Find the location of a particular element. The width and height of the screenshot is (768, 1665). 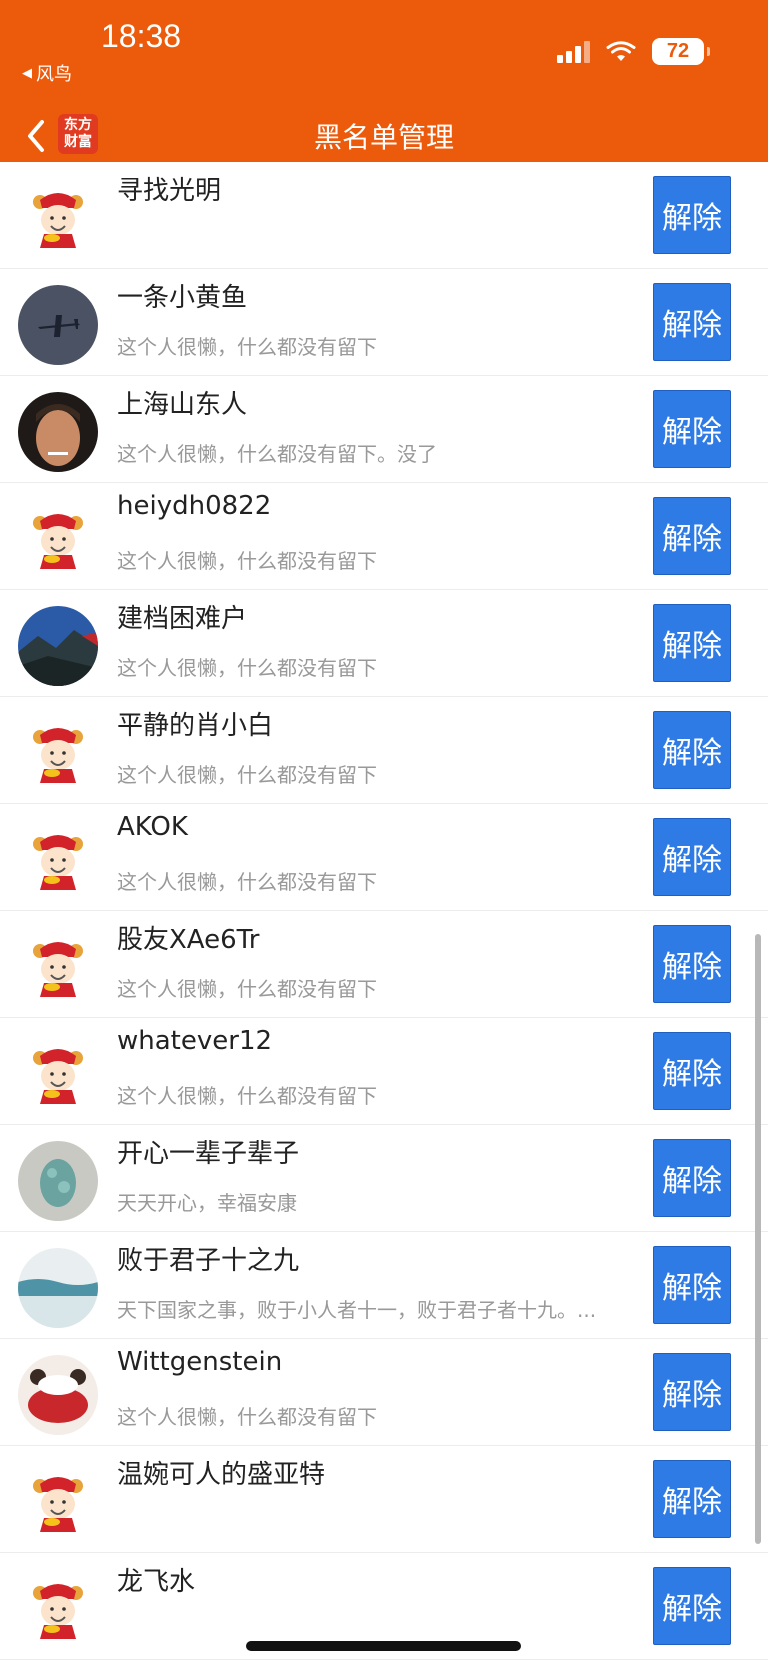

cartoon-avatar is located at coordinates (58, 1395).